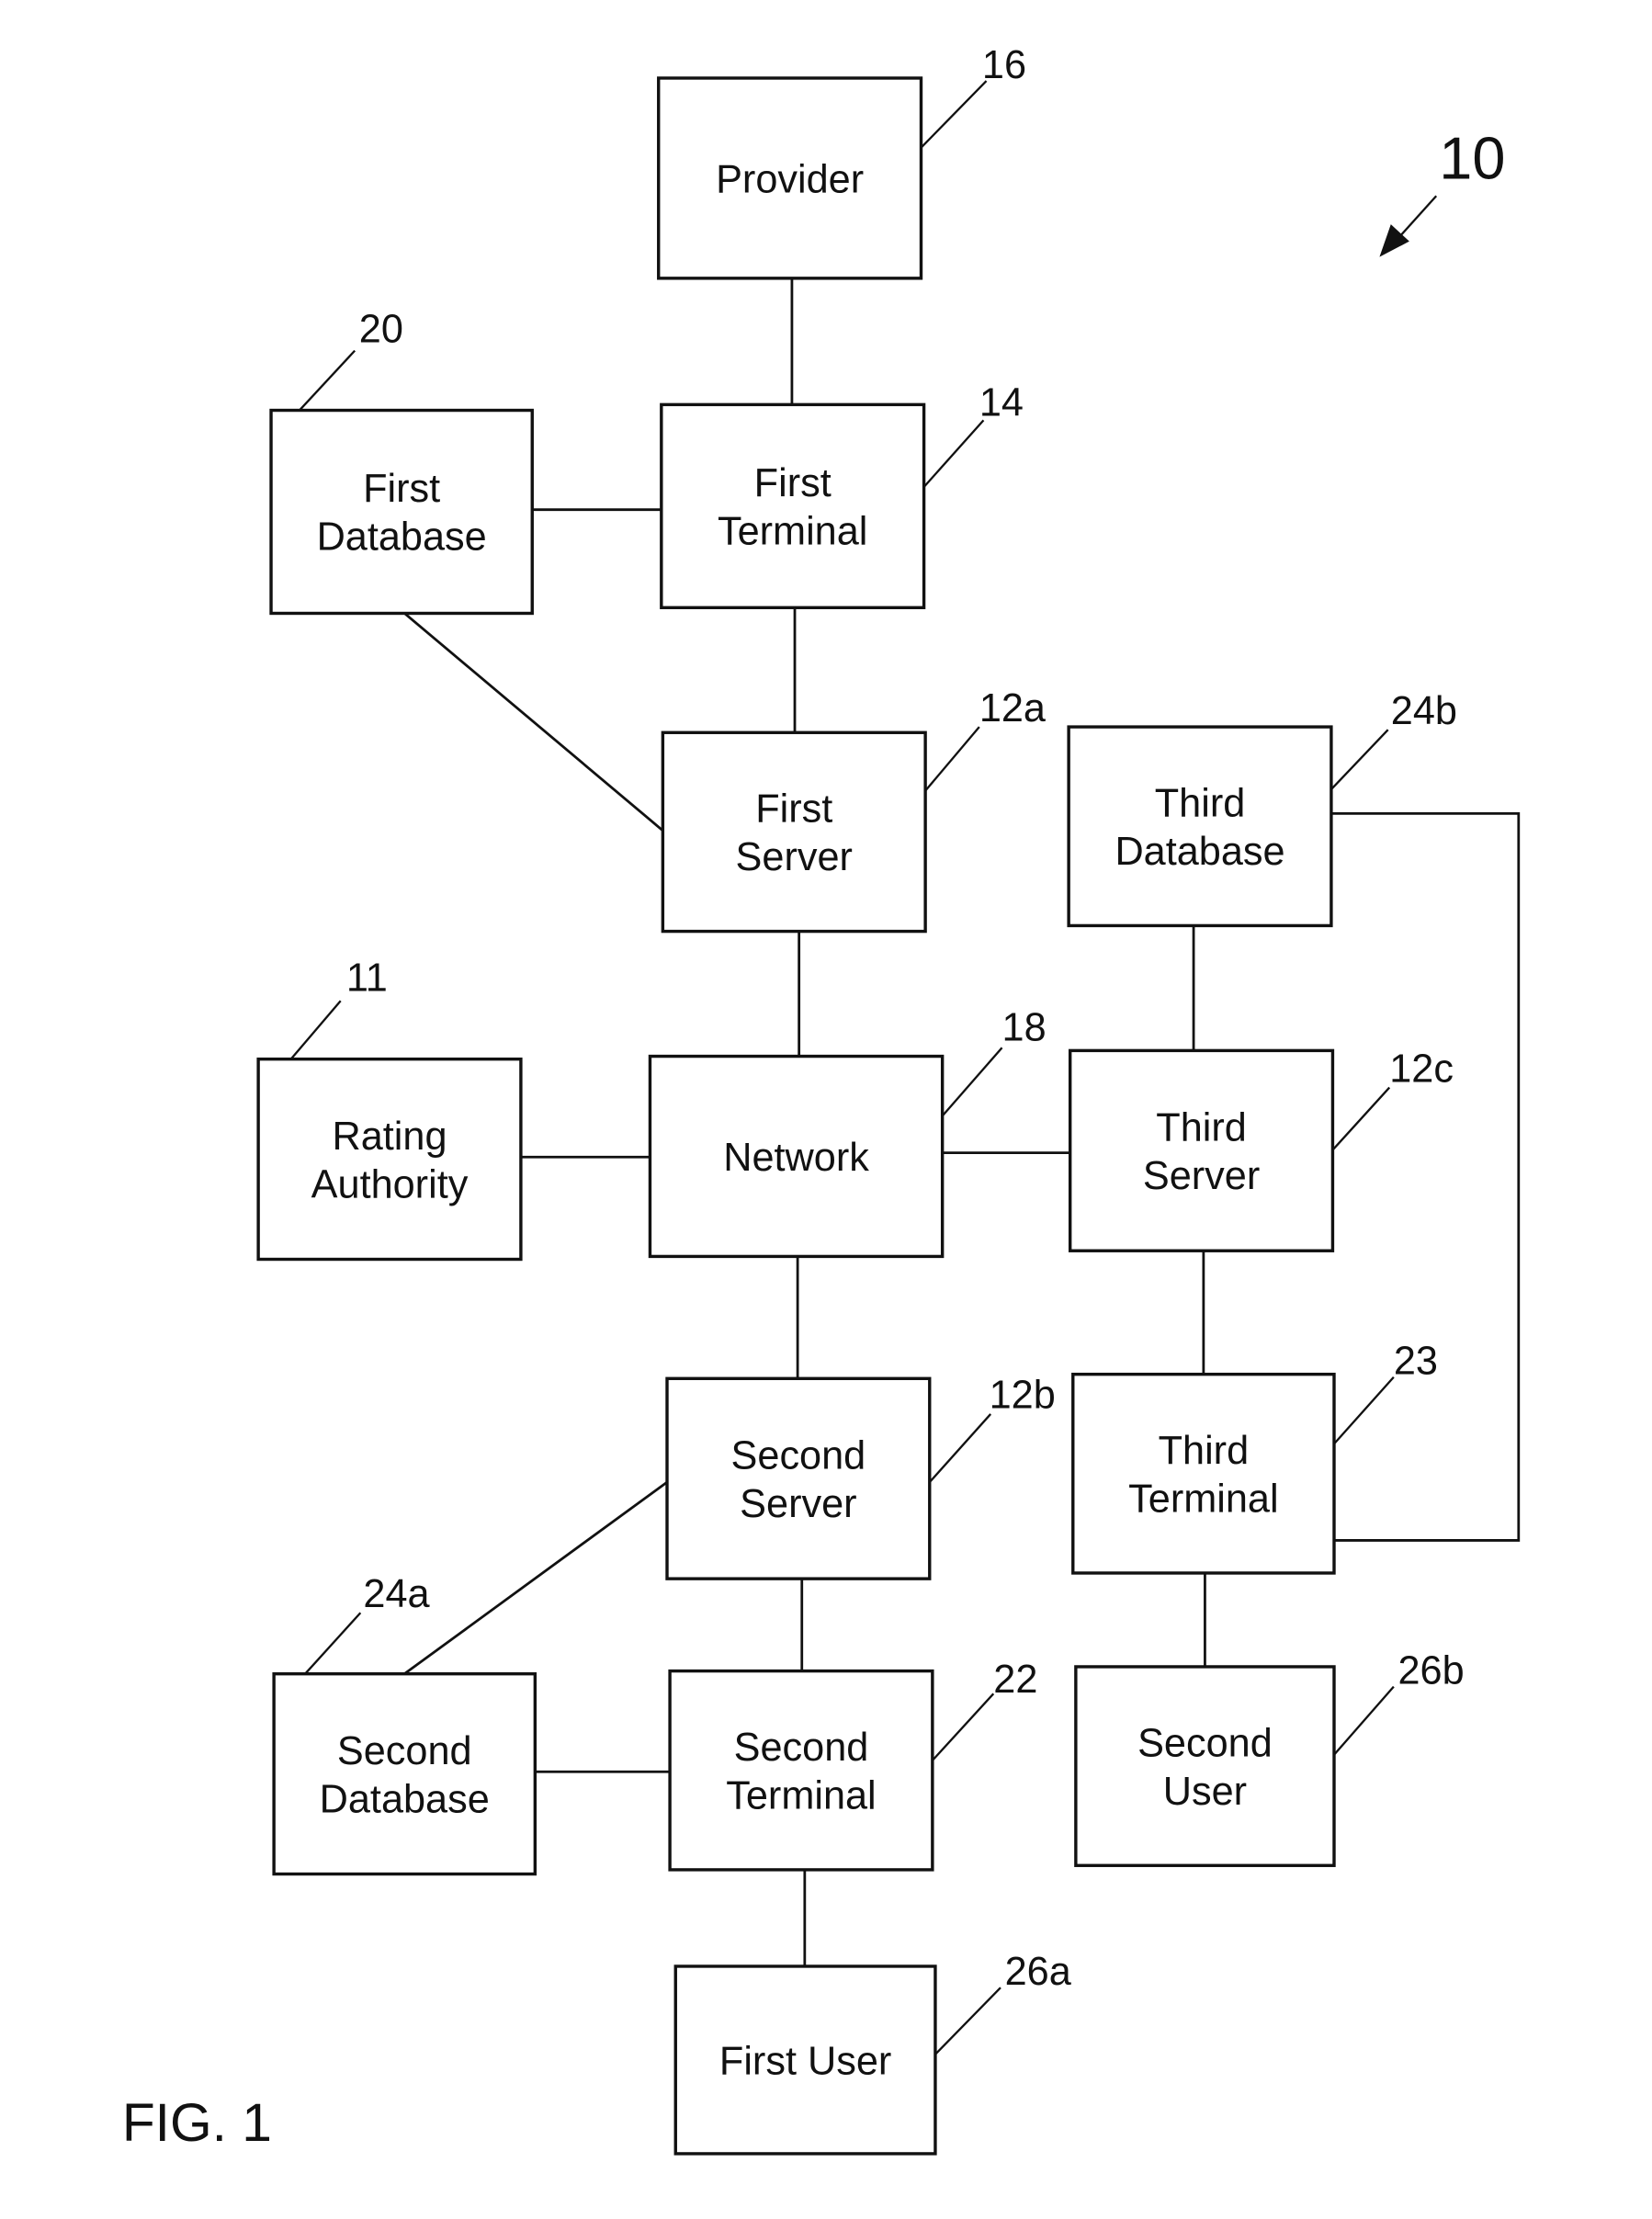  I want to click on second-server-ref-leader, so click(960, 1448).